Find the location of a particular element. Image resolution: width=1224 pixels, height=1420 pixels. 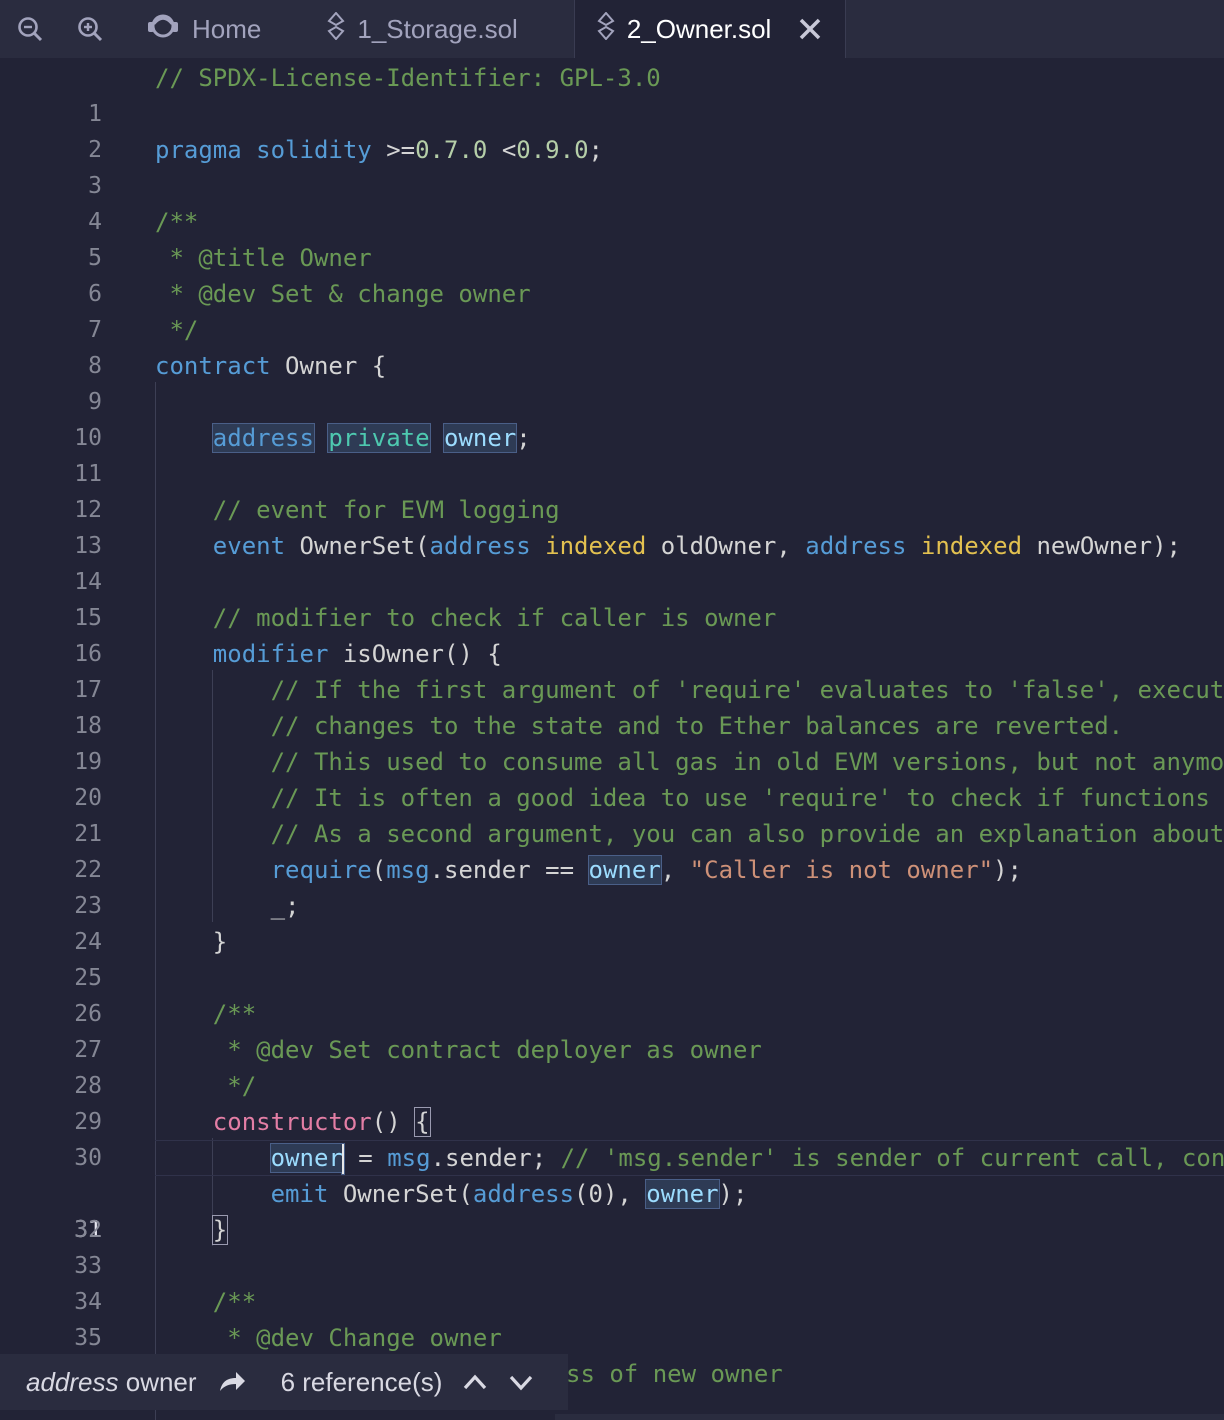

code-token: OwnerSet( is located at coordinates (400, 1194).